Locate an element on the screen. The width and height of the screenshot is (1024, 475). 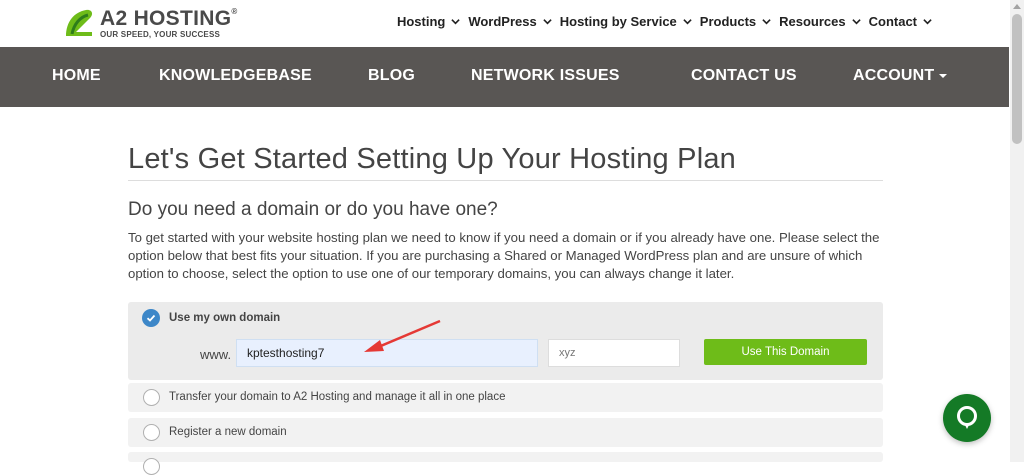
top-nav-hosting: Hosting is located at coordinates (428, 21).